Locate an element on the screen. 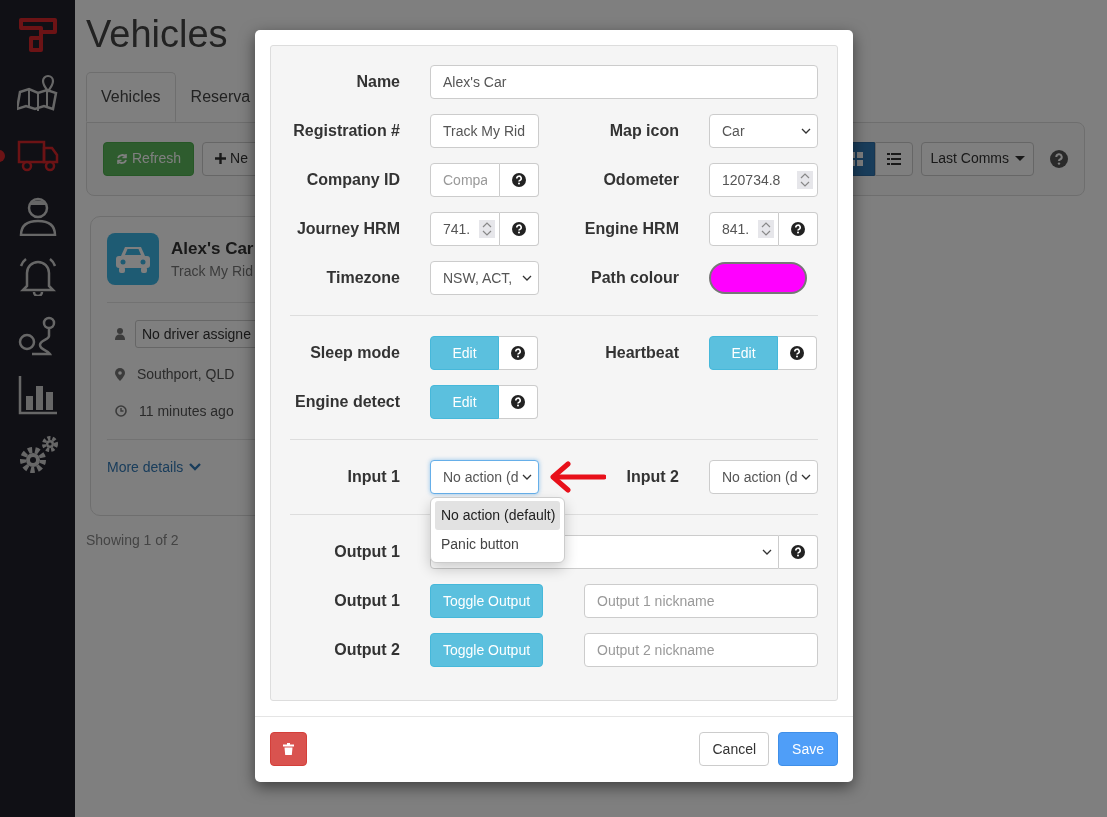 This screenshot has width=1107, height=817. field-label: Path colour is located at coordinates (635, 278).